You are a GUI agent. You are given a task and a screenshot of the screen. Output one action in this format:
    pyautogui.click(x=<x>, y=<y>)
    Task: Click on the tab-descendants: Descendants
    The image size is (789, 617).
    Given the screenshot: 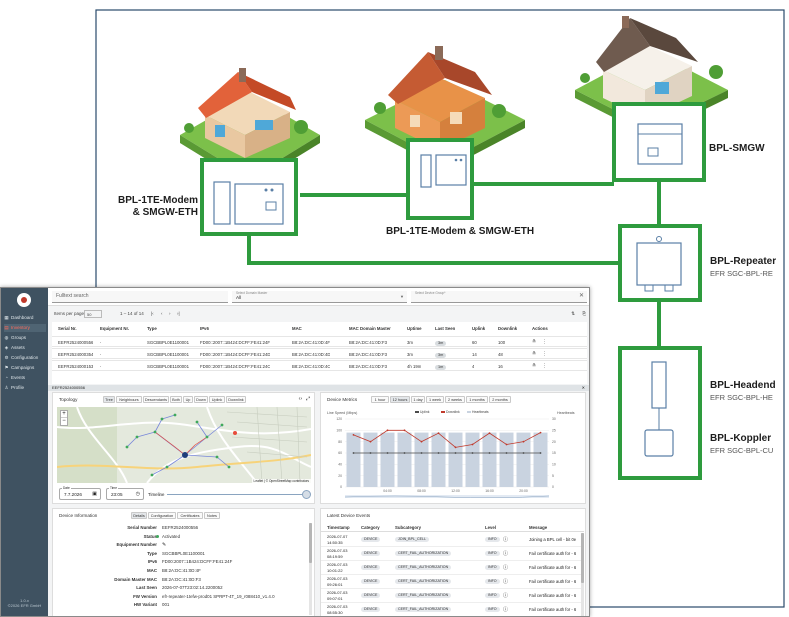 What is the action you would take?
    pyautogui.click(x=156, y=399)
    